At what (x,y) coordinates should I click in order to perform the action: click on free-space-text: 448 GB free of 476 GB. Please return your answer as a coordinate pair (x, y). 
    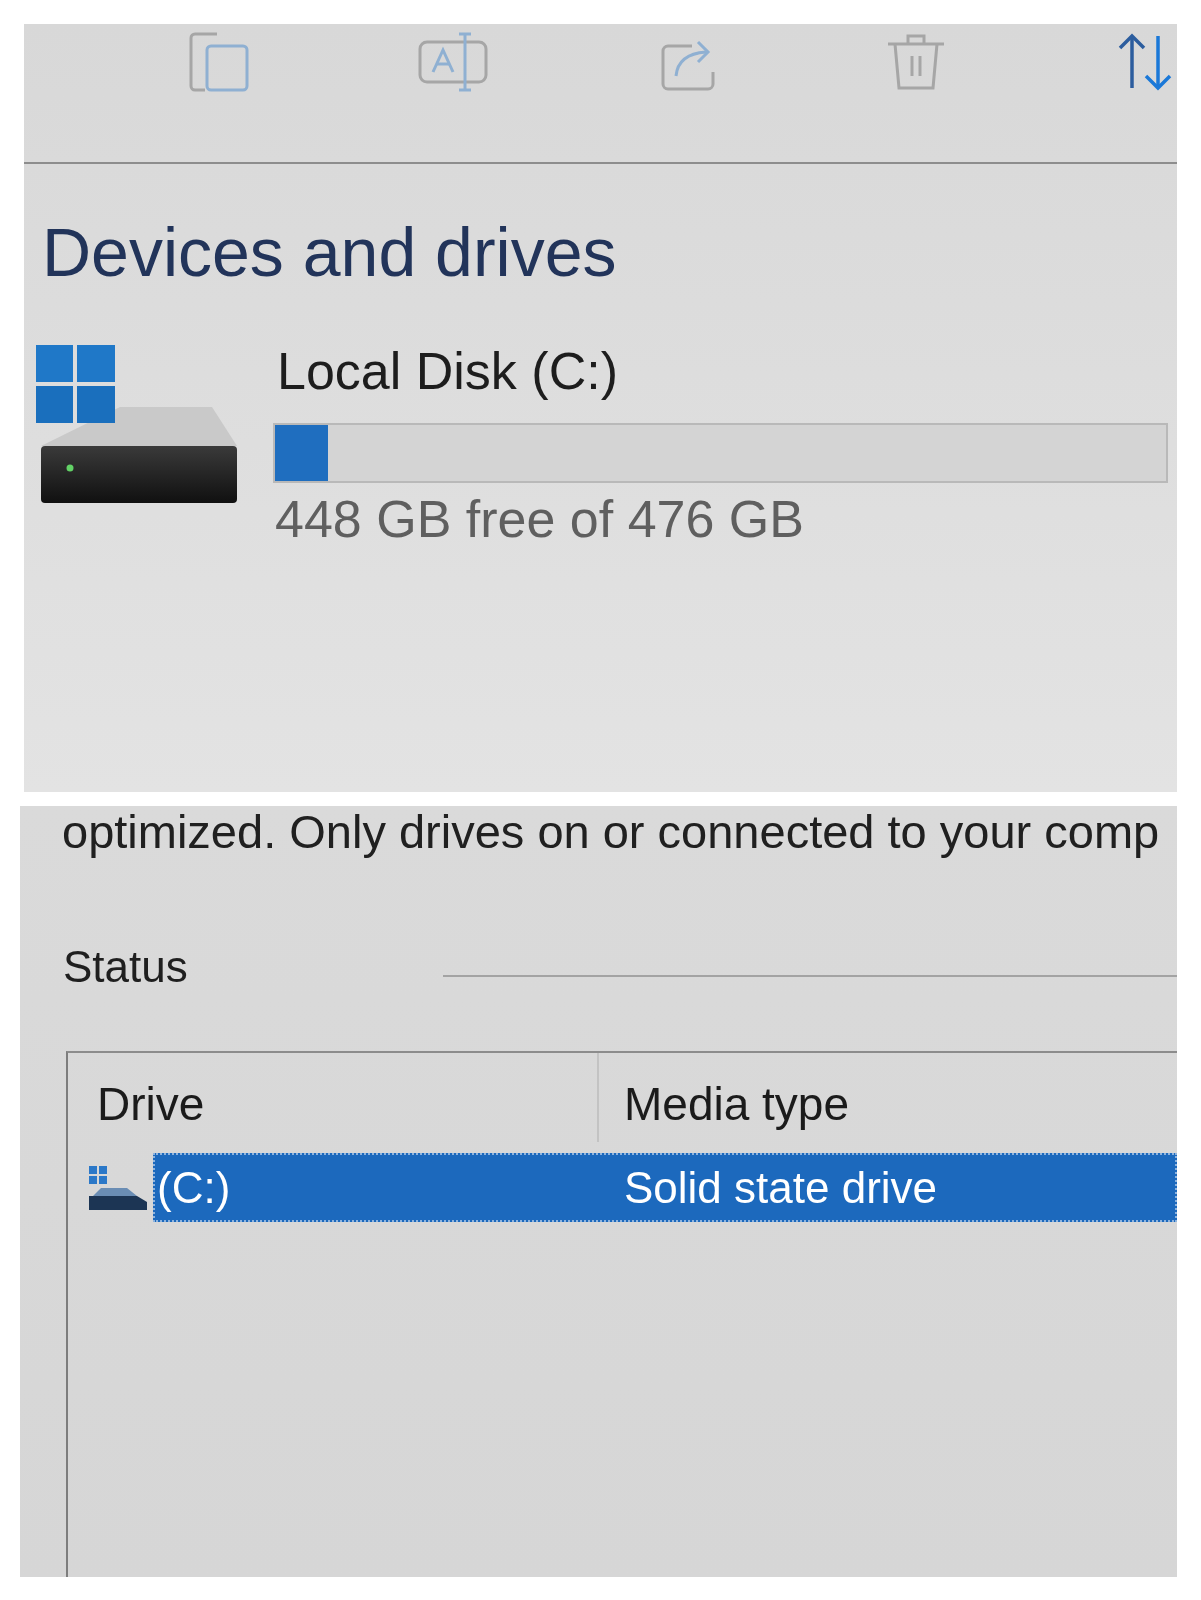
    Looking at the image, I should click on (539, 519).